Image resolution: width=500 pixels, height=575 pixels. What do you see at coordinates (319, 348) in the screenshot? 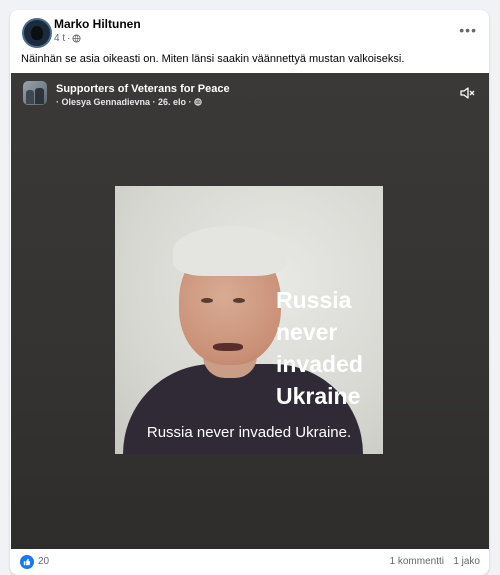
I see `video-overlay-text: Russia never invaded Ukraine` at bounding box center [319, 348].